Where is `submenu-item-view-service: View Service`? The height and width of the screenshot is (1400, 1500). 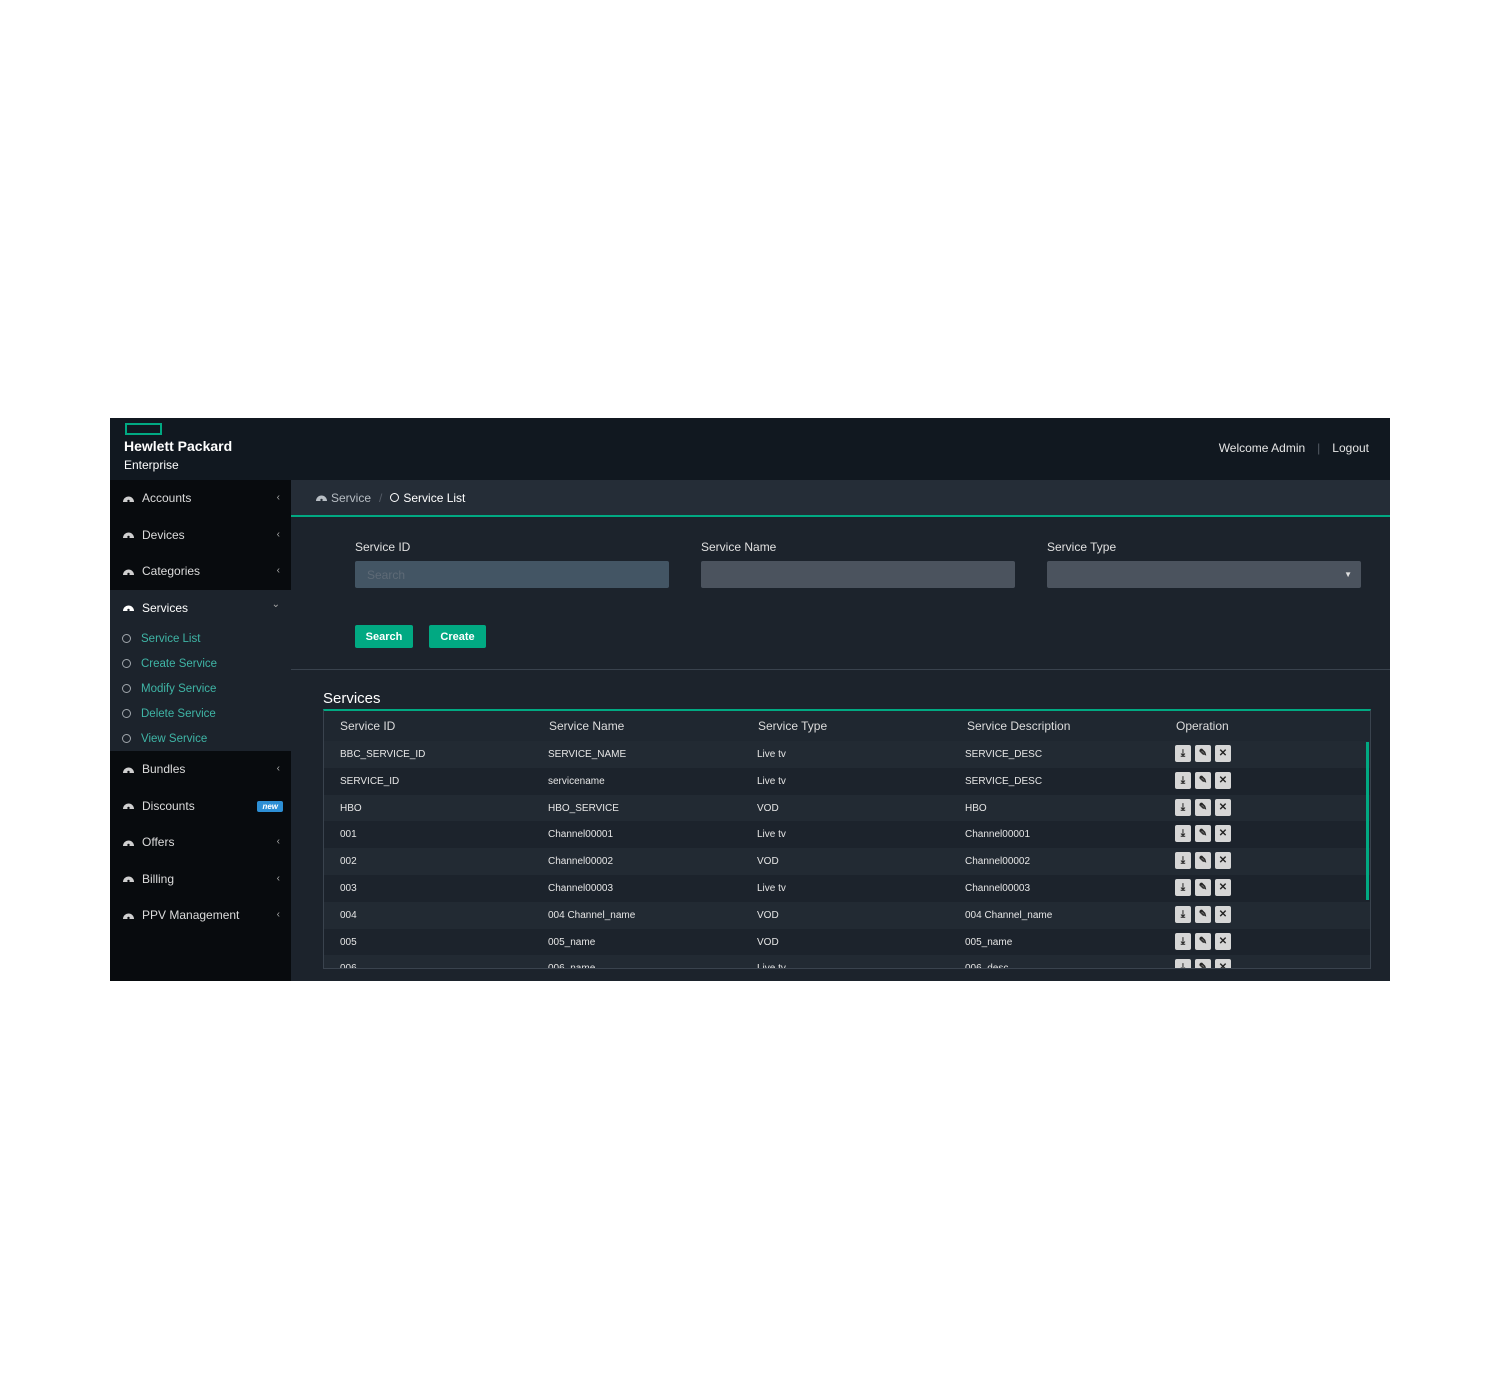
submenu-item-view-service: View Service is located at coordinates (200, 738).